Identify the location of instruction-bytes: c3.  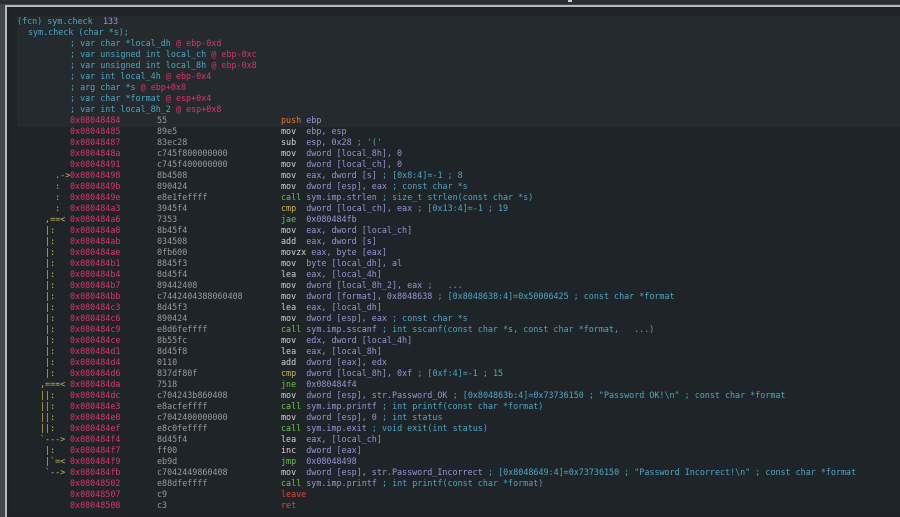
(162, 505).